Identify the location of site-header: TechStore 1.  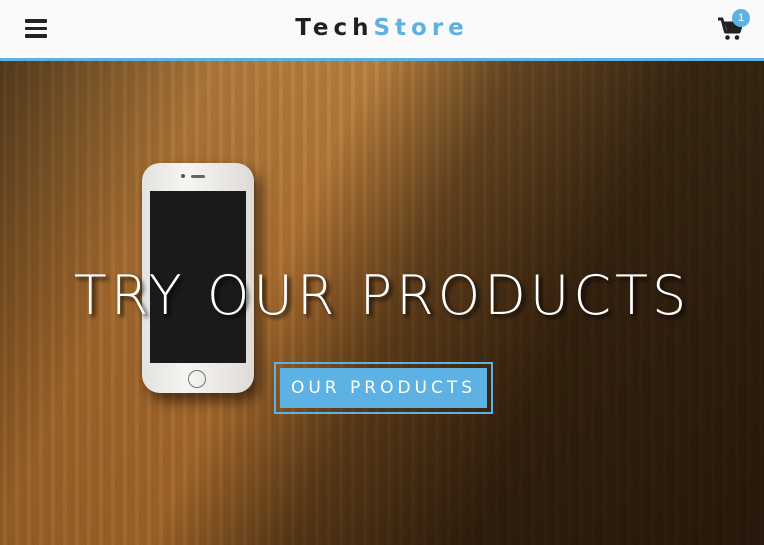
(382, 30).